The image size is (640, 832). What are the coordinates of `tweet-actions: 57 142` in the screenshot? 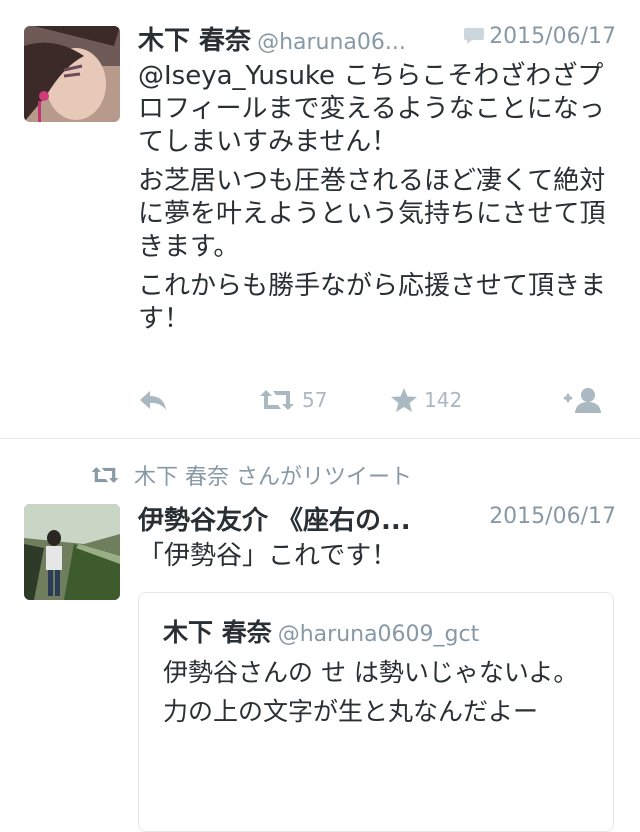 It's located at (373, 400).